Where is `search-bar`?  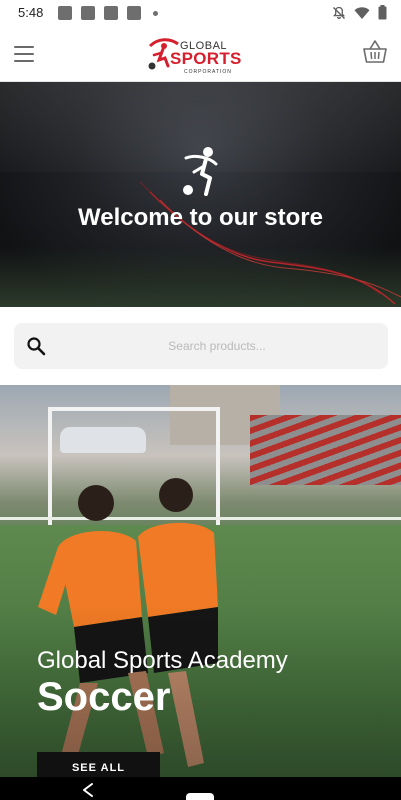 search-bar is located at coordinates (201, 346).